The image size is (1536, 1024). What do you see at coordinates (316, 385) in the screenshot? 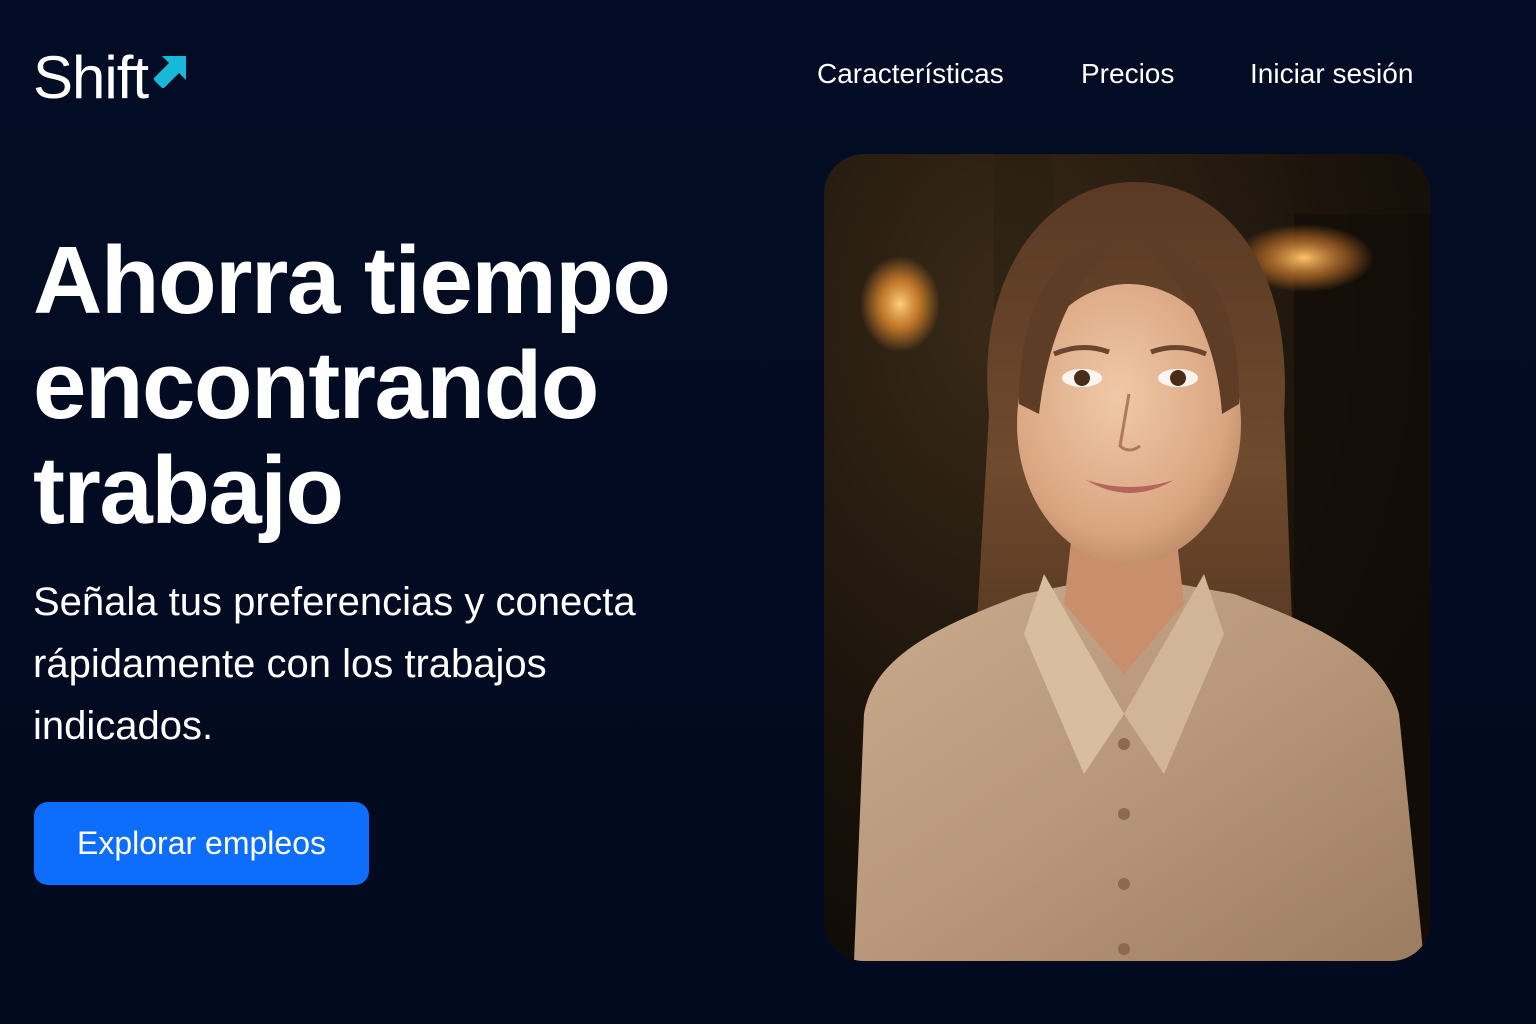
I see `hero-title-line: encontrando` at bounding box center [316, 385].